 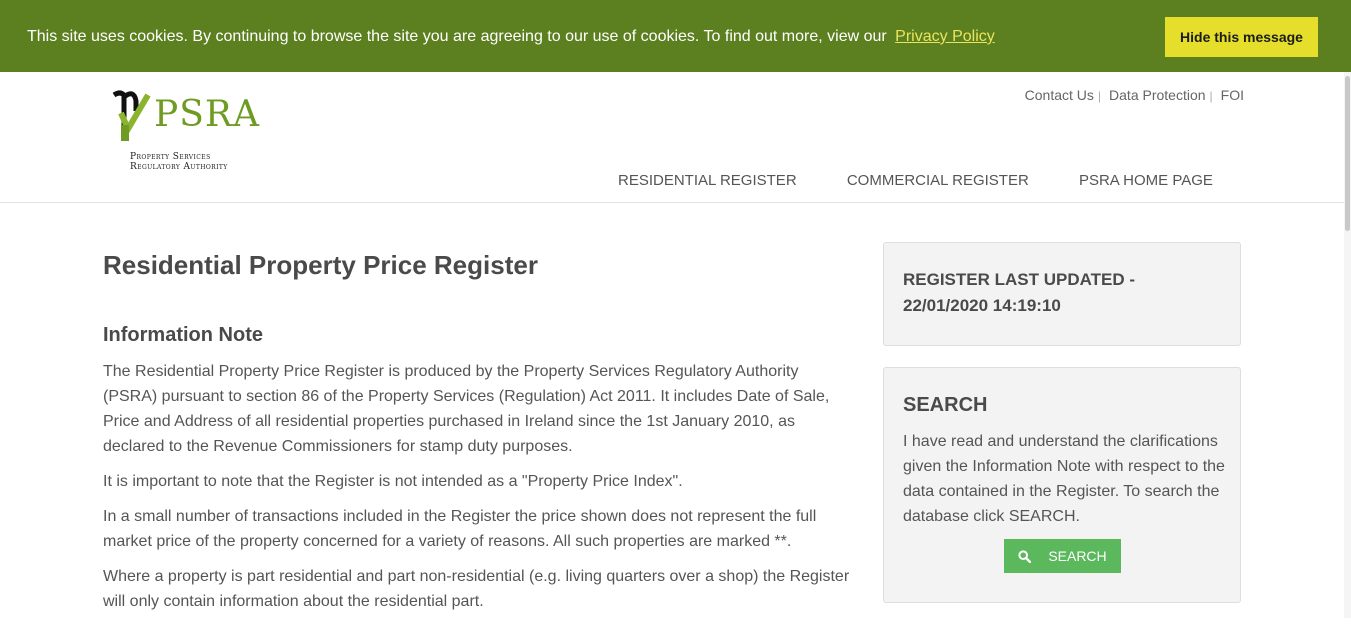 I want to click on logo-subtitle-line2: Regulatory Authority, so click(x=179, y=167).